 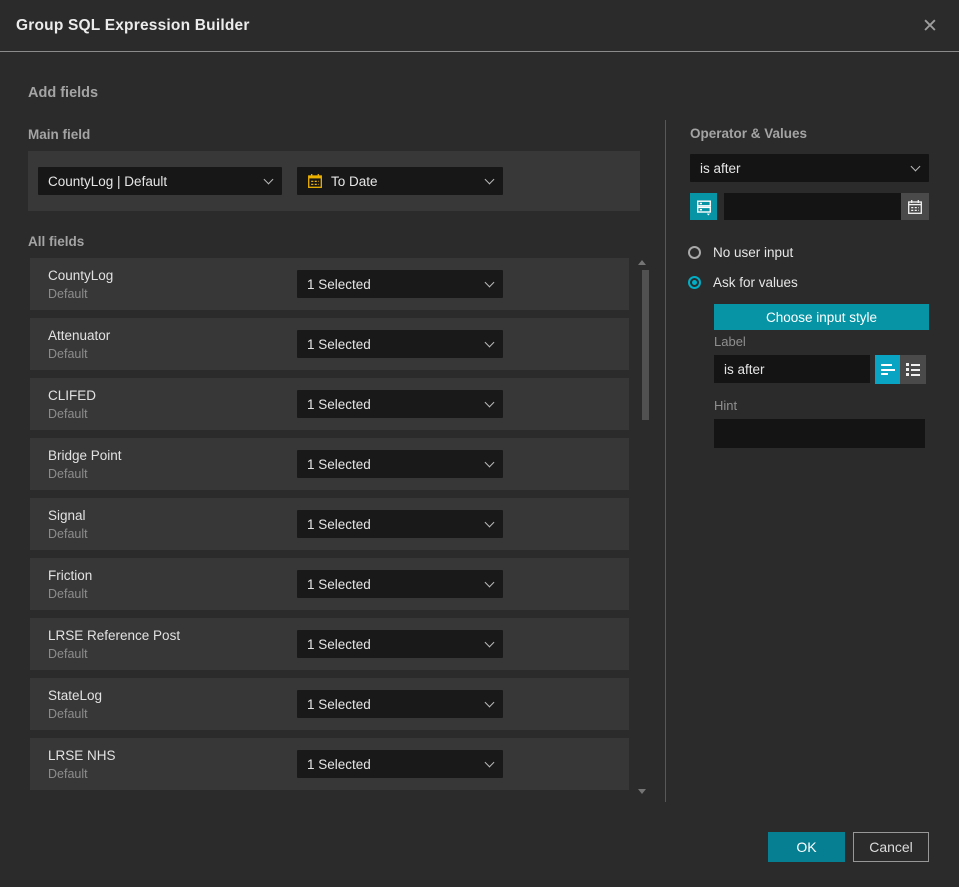 What do you see at coordinates (133, 25) in the screenshot?
I see `dialog-title: Group SQL Expression Builder` at bounding box center [133, 25].